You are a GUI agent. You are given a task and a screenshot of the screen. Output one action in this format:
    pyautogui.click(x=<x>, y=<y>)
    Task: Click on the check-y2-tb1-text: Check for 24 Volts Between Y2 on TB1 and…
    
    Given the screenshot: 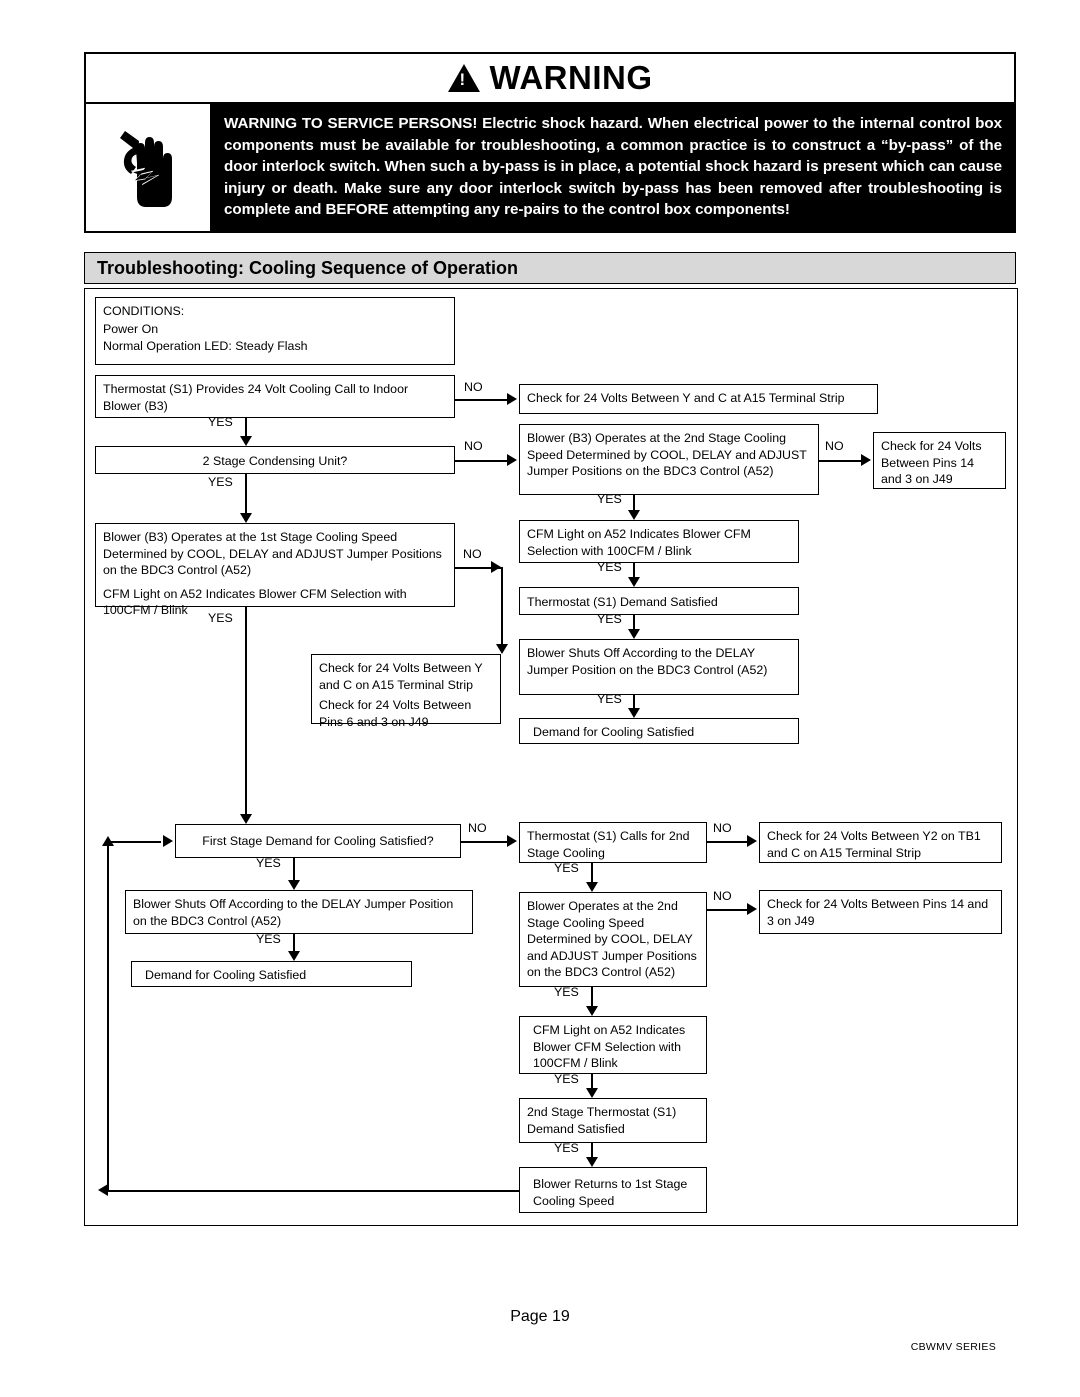 What is the action you would take?
    pyautogui.click(x=874, y=844)
    